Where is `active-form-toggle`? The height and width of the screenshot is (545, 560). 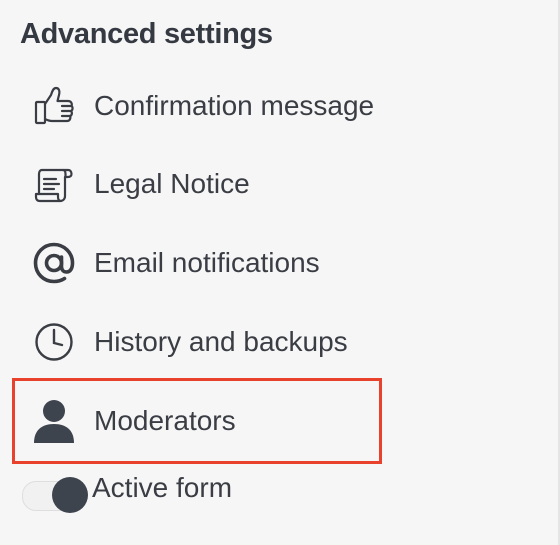 active-form-toggle is located at coordinates (55, 495).